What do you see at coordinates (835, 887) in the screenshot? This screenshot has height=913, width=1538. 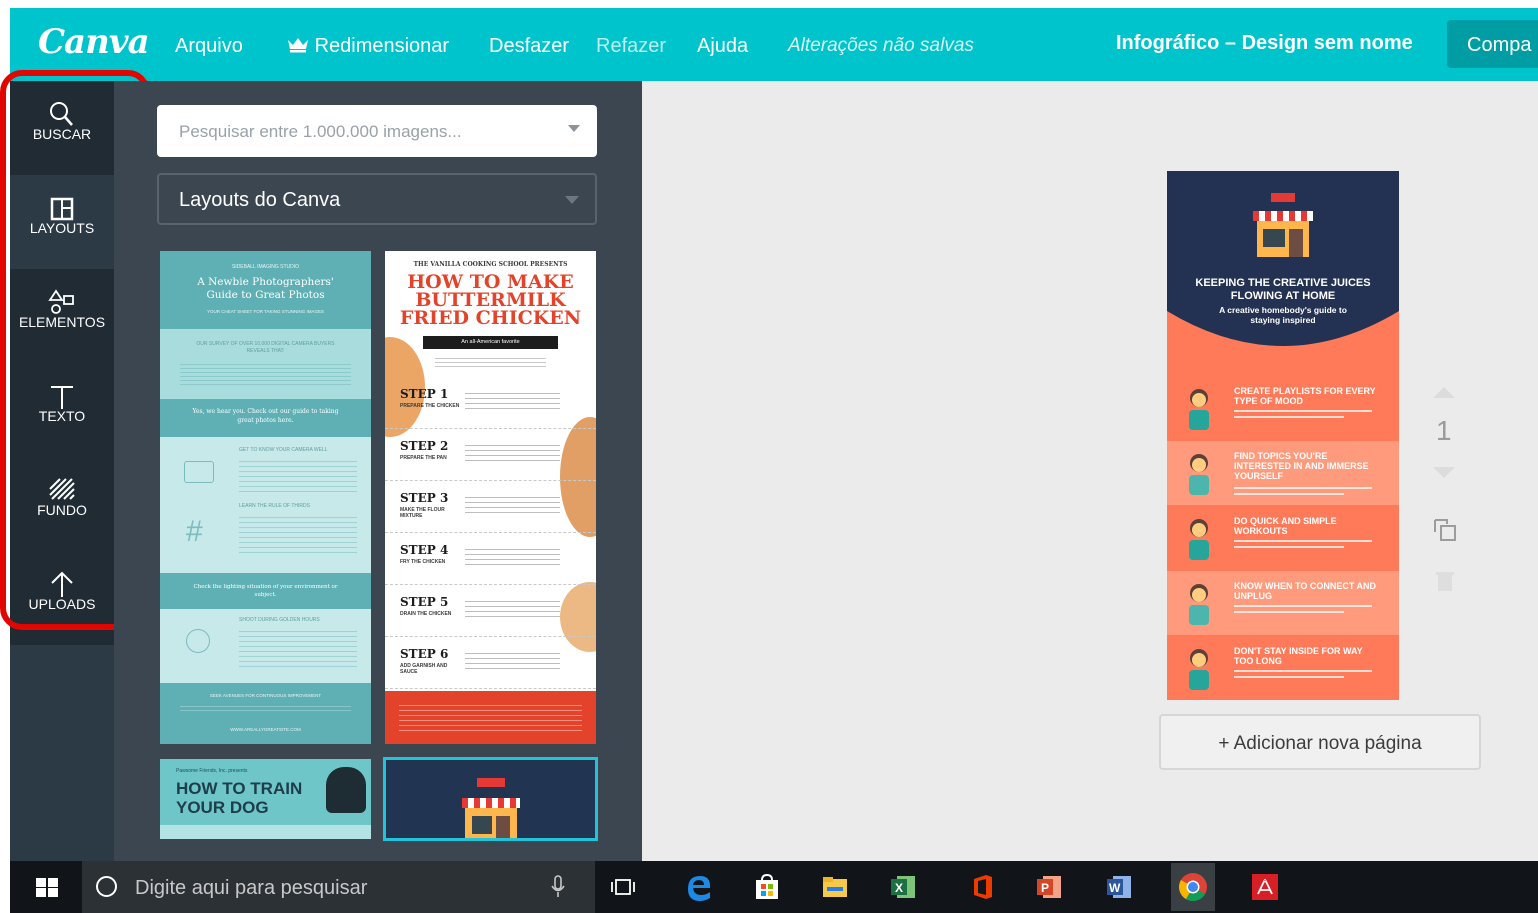 I see `file-explorer-icon` at bounding box center [835, 887].